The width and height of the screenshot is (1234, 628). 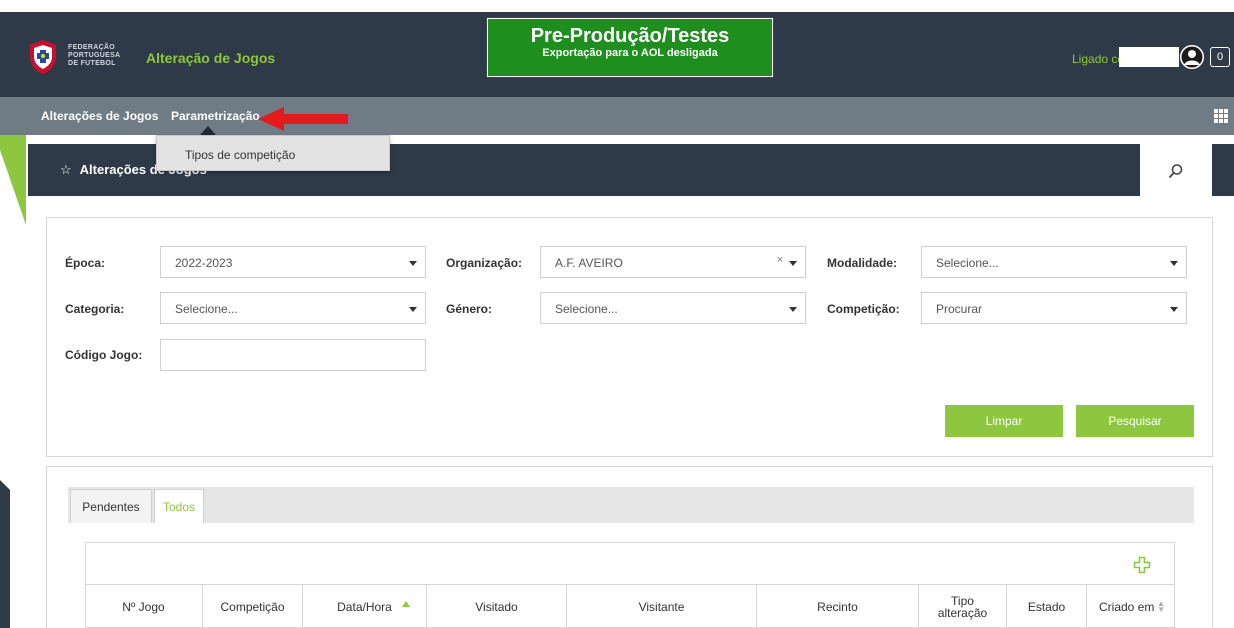 I want to click on modalidade-label: Modalidade:, so click(x=862, y=263).